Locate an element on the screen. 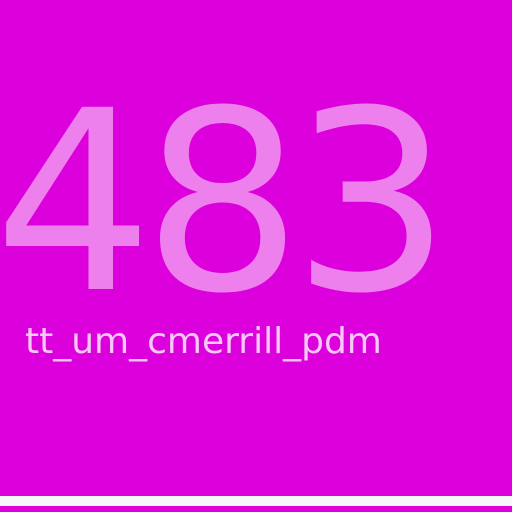 Image resolution: width=512 pixels, height=512 pixels. bottom-divider is located at coordinates (256, 501).